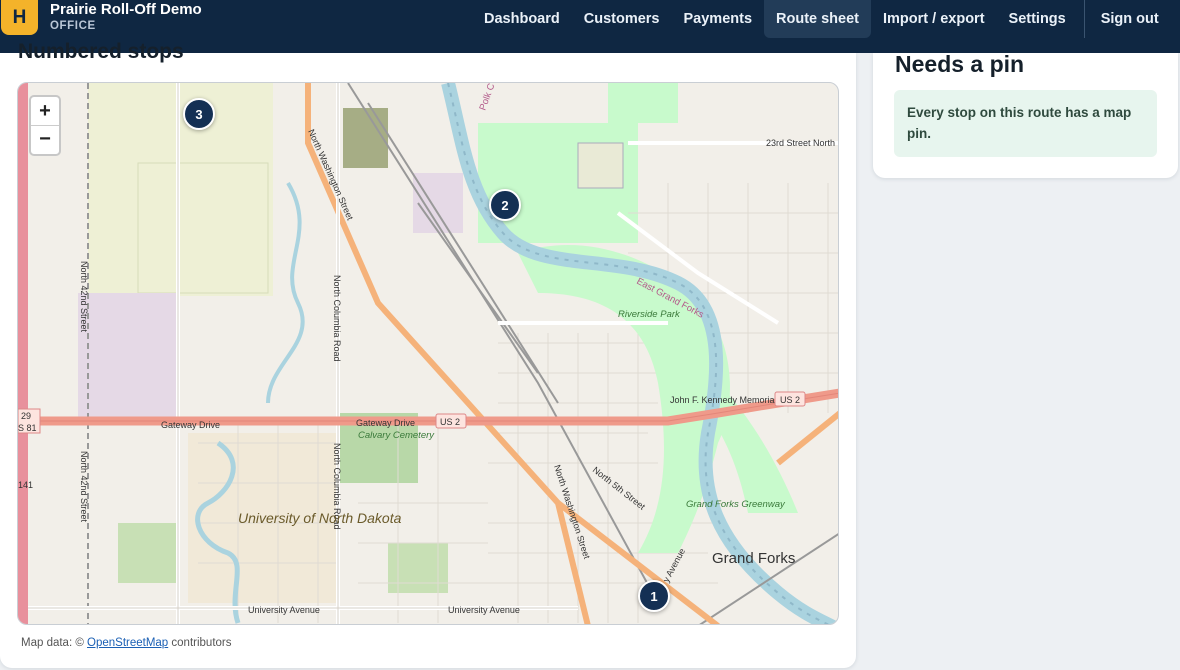 This screenshot has width=1180, height=670. What do you see at coordinates (337, 318) in the screenshot?
I see `label-north-columbia: North Columbia Road` at bounding box center [337, 318].